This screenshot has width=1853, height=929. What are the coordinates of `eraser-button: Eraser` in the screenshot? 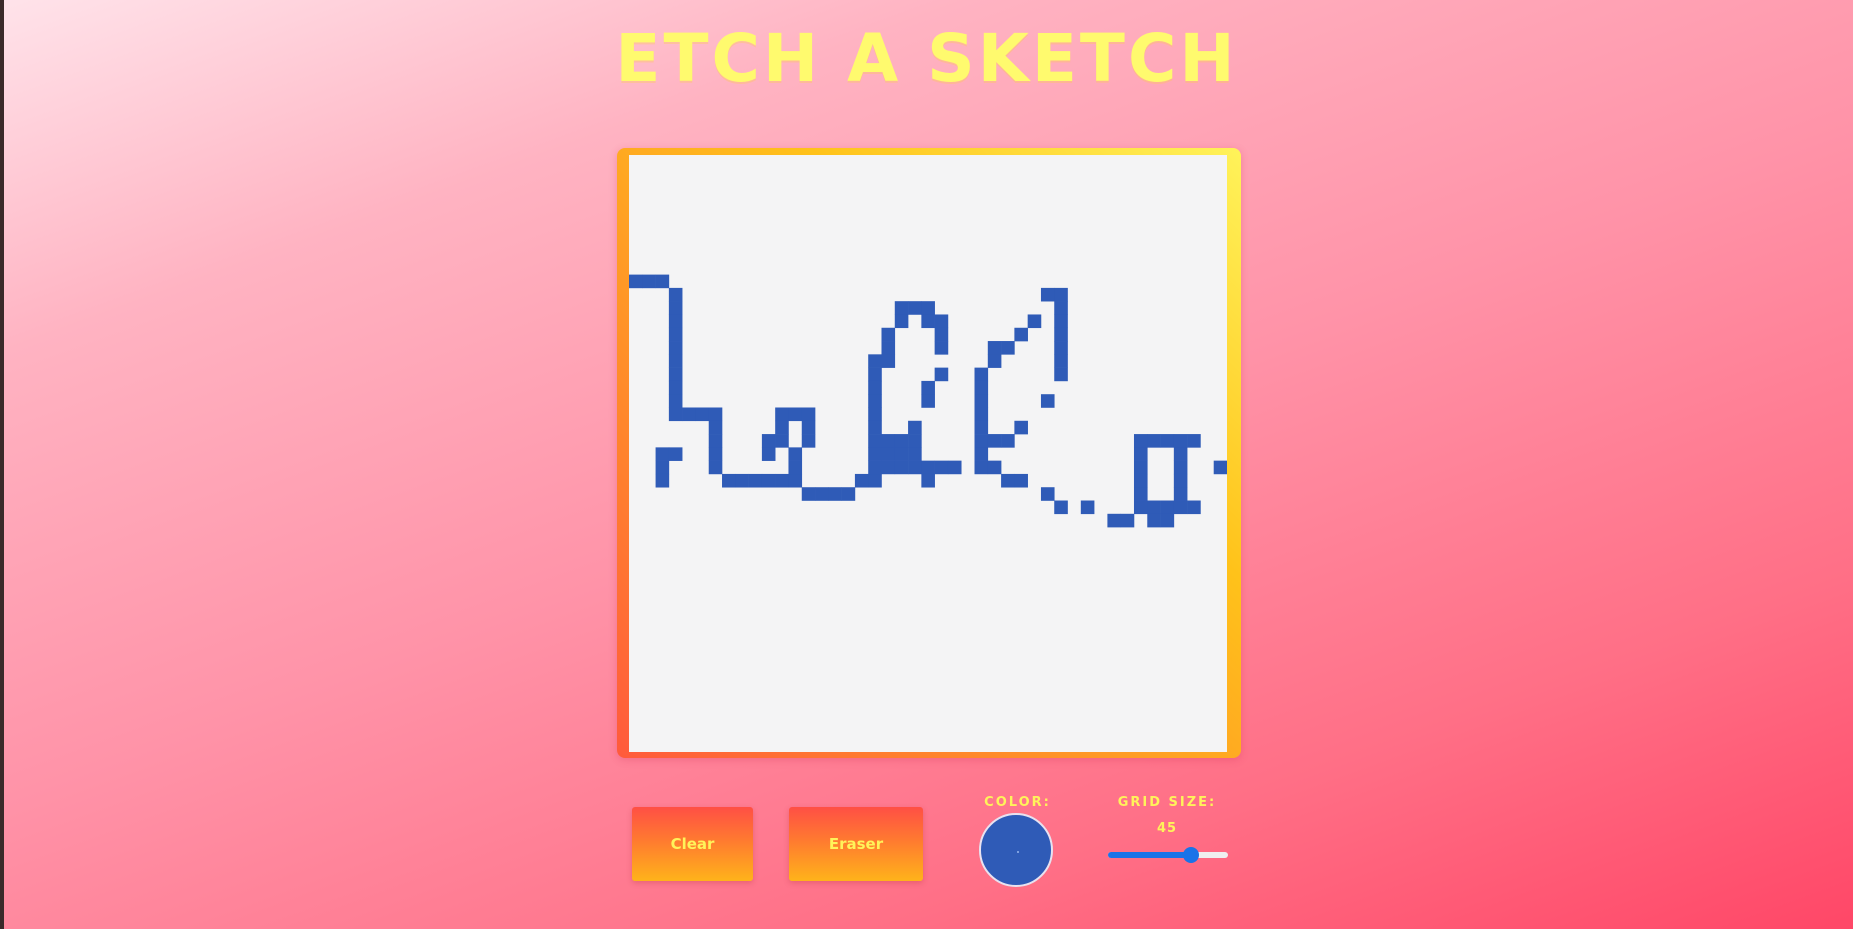 It's located at (856, 844).